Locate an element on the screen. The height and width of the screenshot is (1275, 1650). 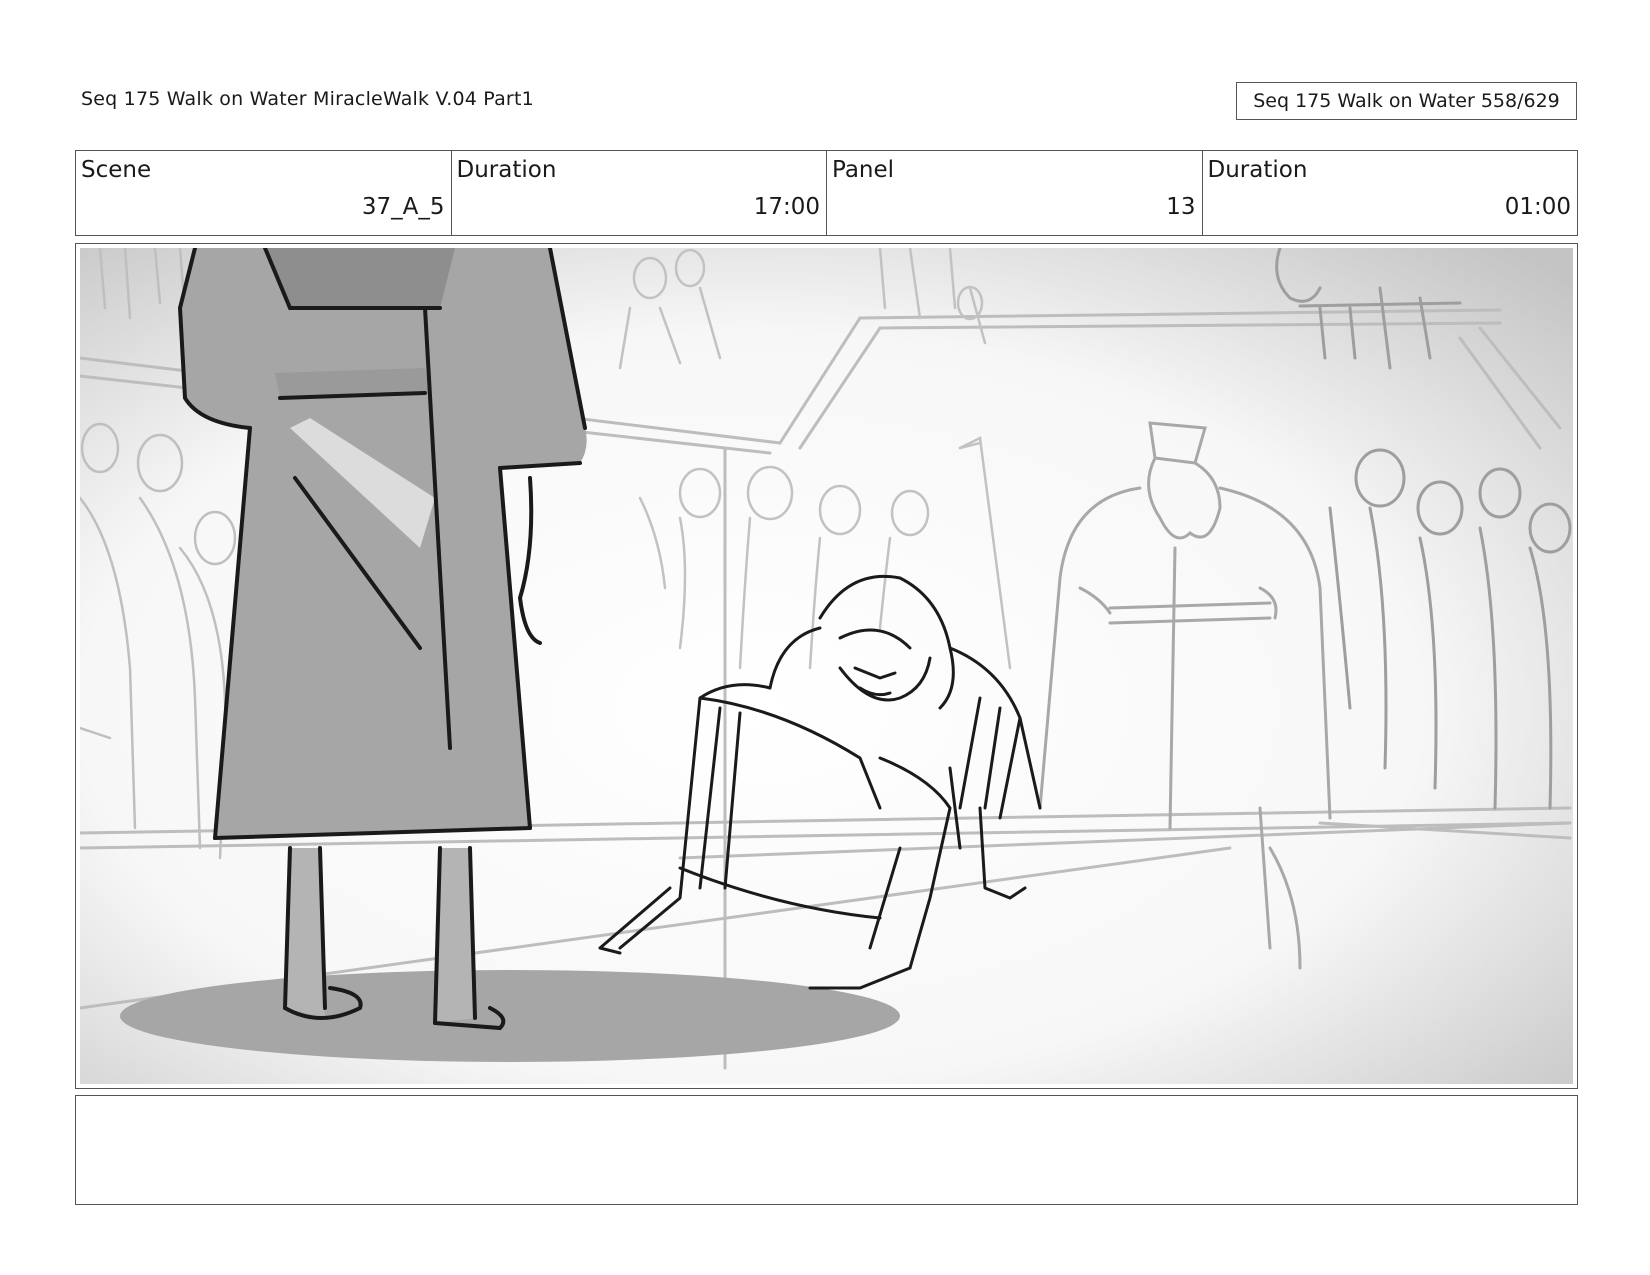
scene-duration-value: 17:00 is located at coordinates (786, 207).